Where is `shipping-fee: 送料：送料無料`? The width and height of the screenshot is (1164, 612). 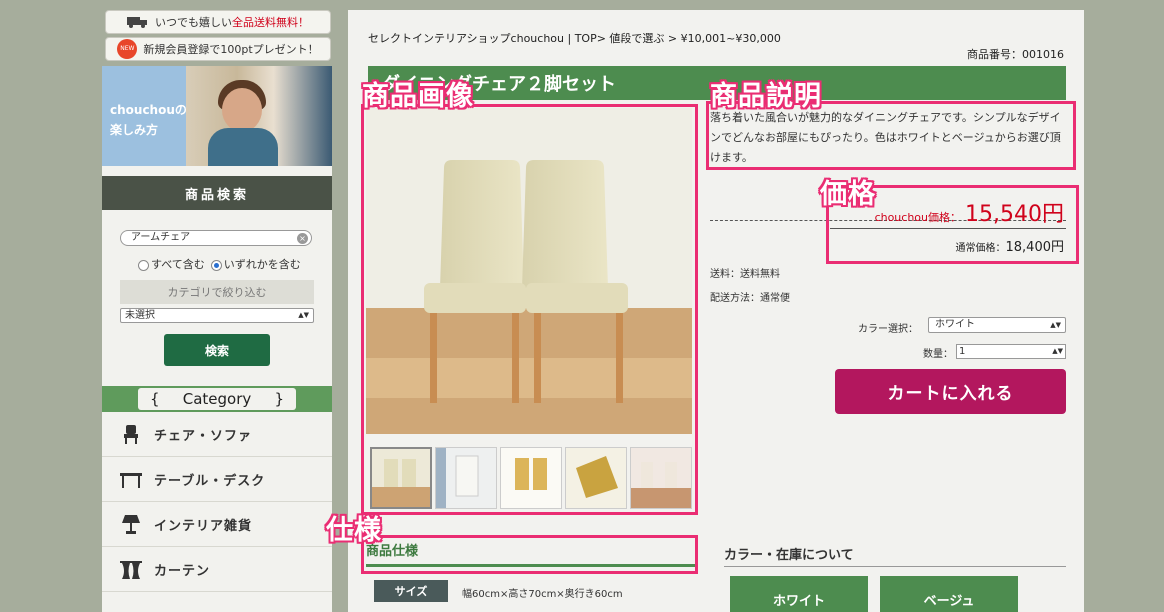
shipping-fee: 送料：送料無料 is located at coordinates (745, 274).